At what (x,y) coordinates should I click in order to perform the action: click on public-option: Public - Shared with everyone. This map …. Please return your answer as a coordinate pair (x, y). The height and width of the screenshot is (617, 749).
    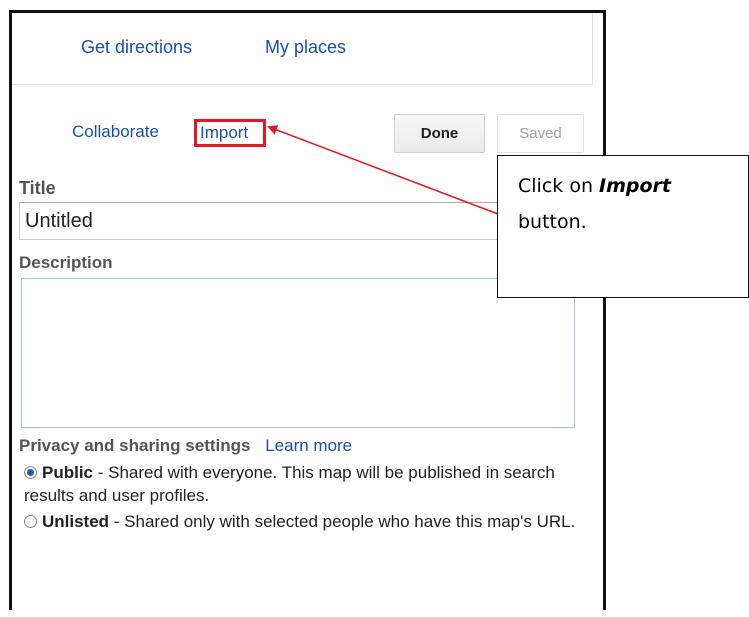
    Looking at the image, I should click on (304, 484).